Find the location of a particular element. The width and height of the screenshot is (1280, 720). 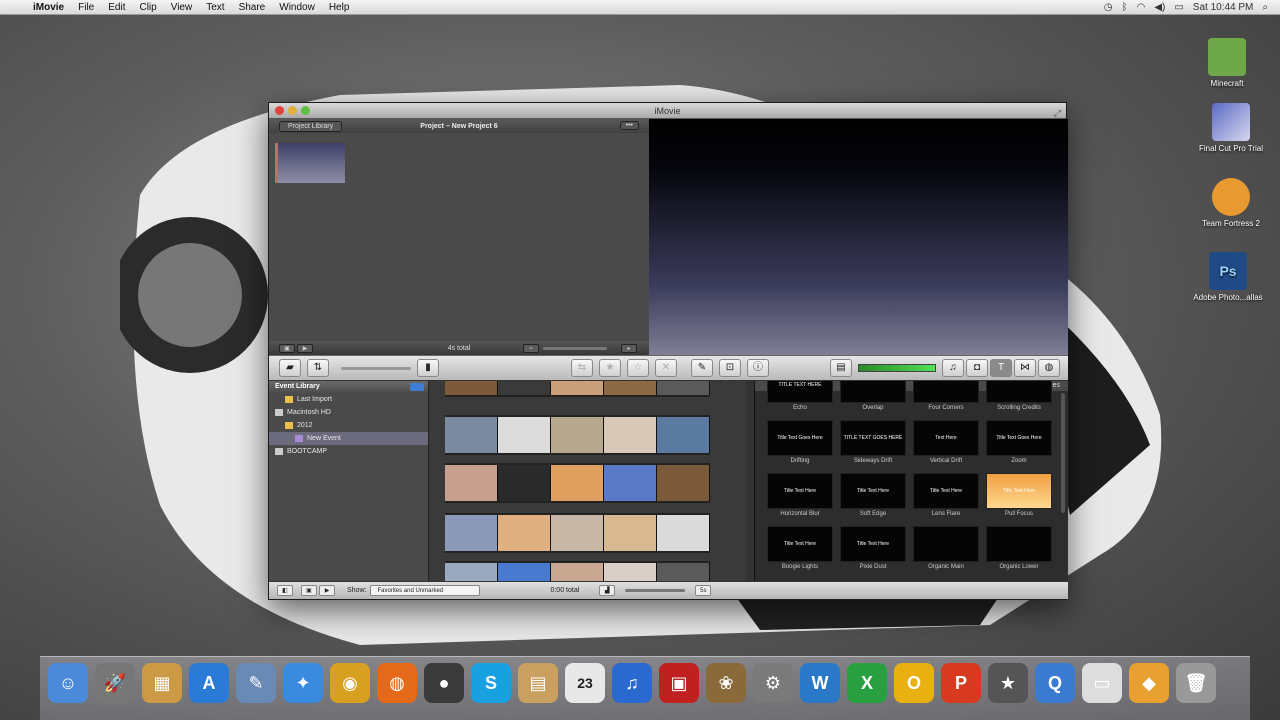

event-library-item: Macintosh HD is located at coordinates (348, 412).